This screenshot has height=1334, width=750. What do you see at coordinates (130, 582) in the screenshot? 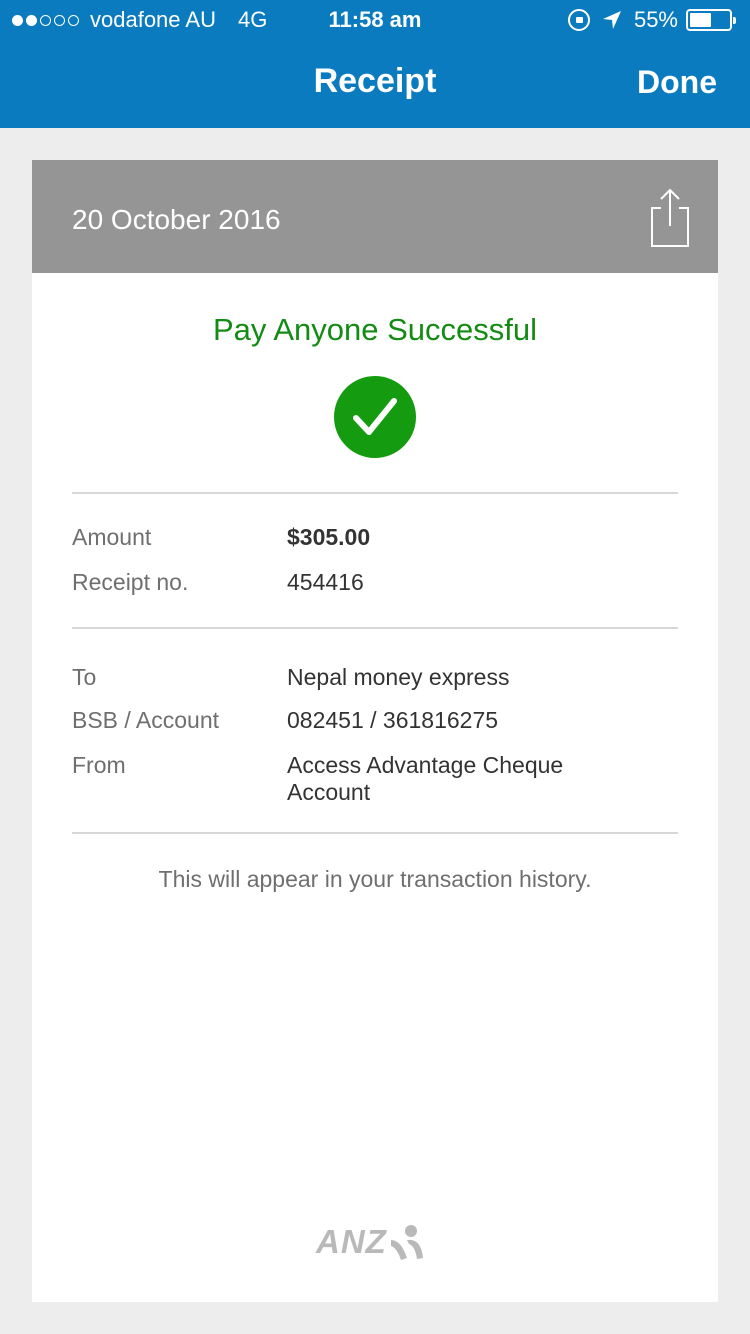
I see `receipt-number-label: Receipt no.` at bounding box center [130, 582].